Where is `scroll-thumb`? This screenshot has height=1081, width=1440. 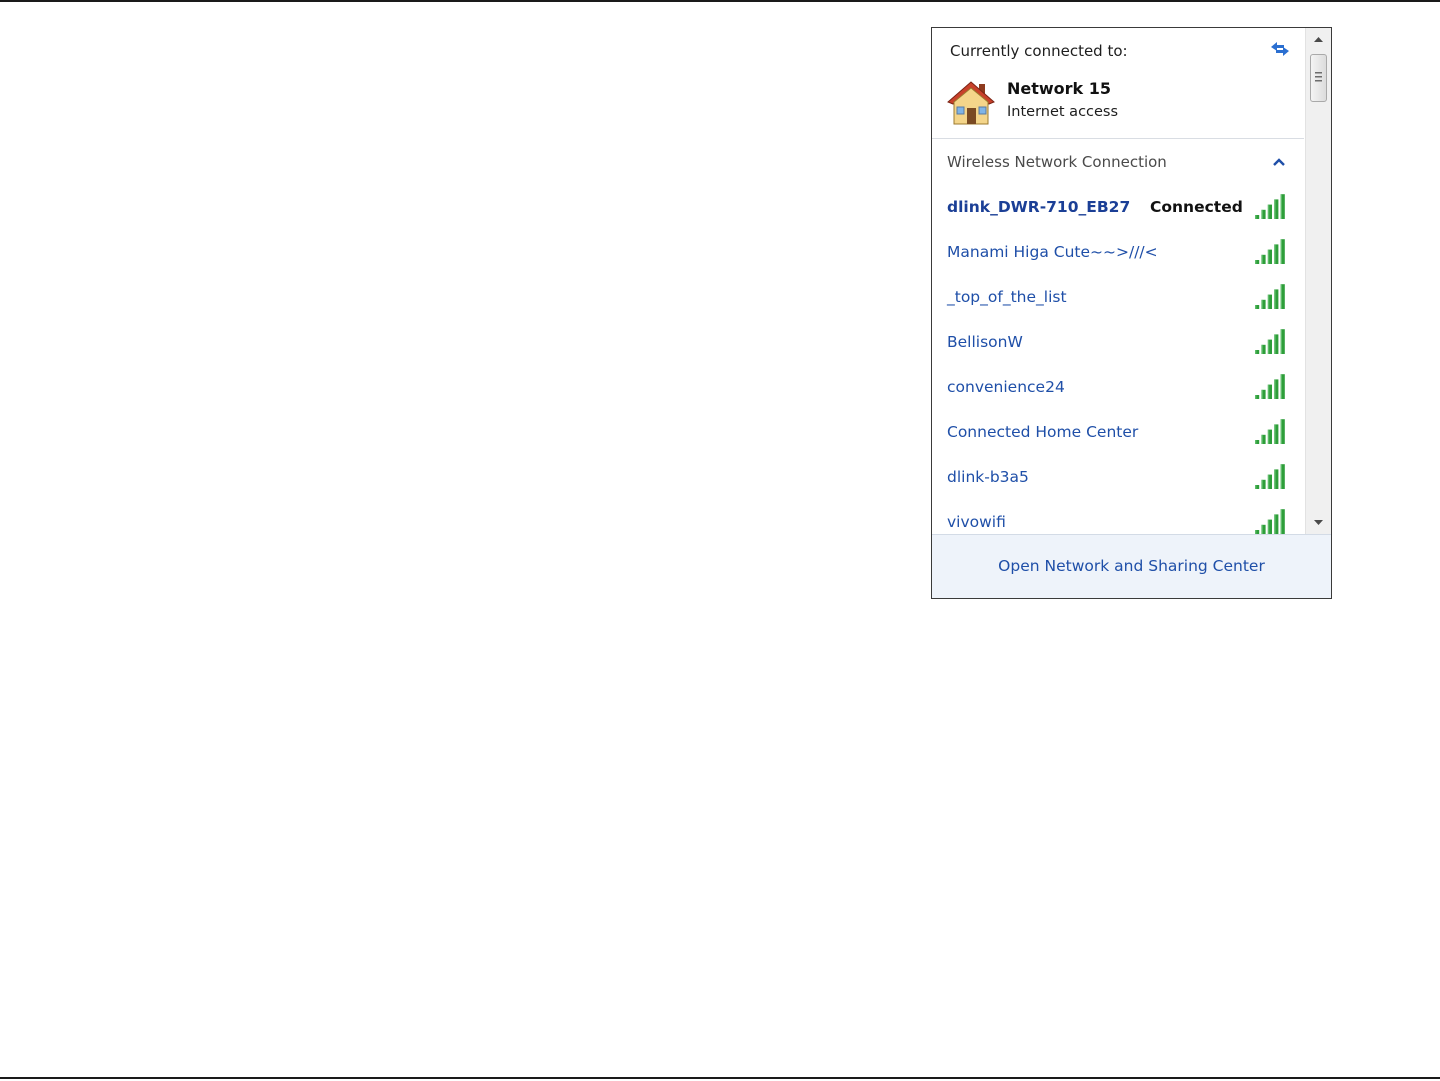
scroll-thumb is located at coordinates (1318, 78).